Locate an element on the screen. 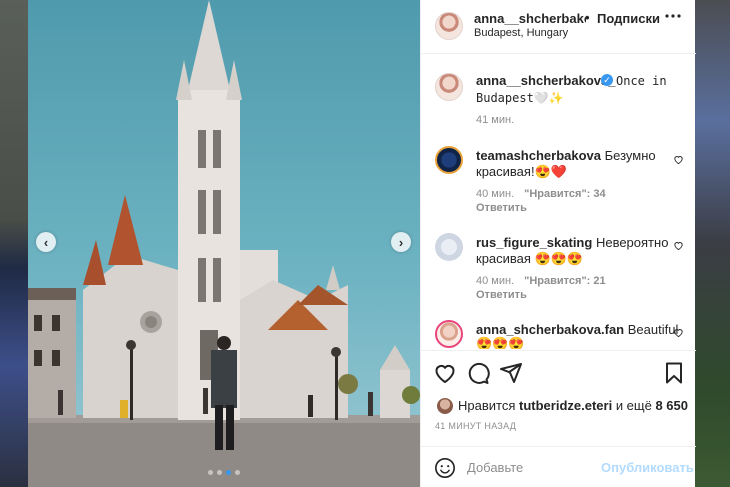 This screenshot has width=730, height=487. likes-summary: Нравится tutberidze.eteri и ещё 8 650 is located at coordinates (573, 405).